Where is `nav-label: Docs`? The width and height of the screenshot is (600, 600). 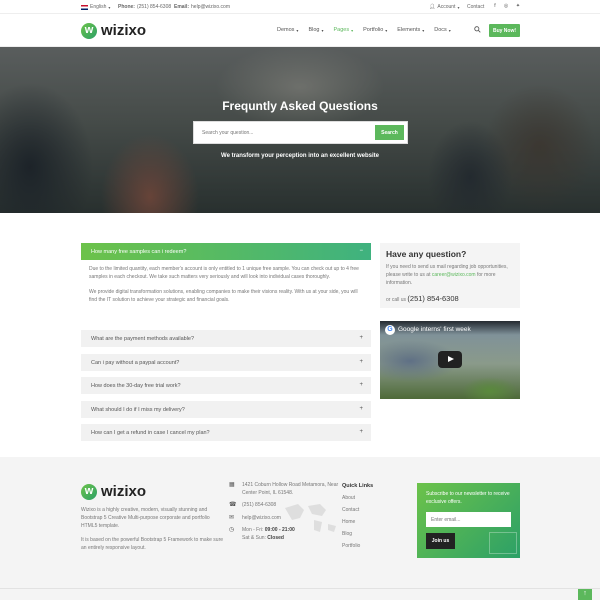 nav-label: Docs is located at coordinates (440, 30).